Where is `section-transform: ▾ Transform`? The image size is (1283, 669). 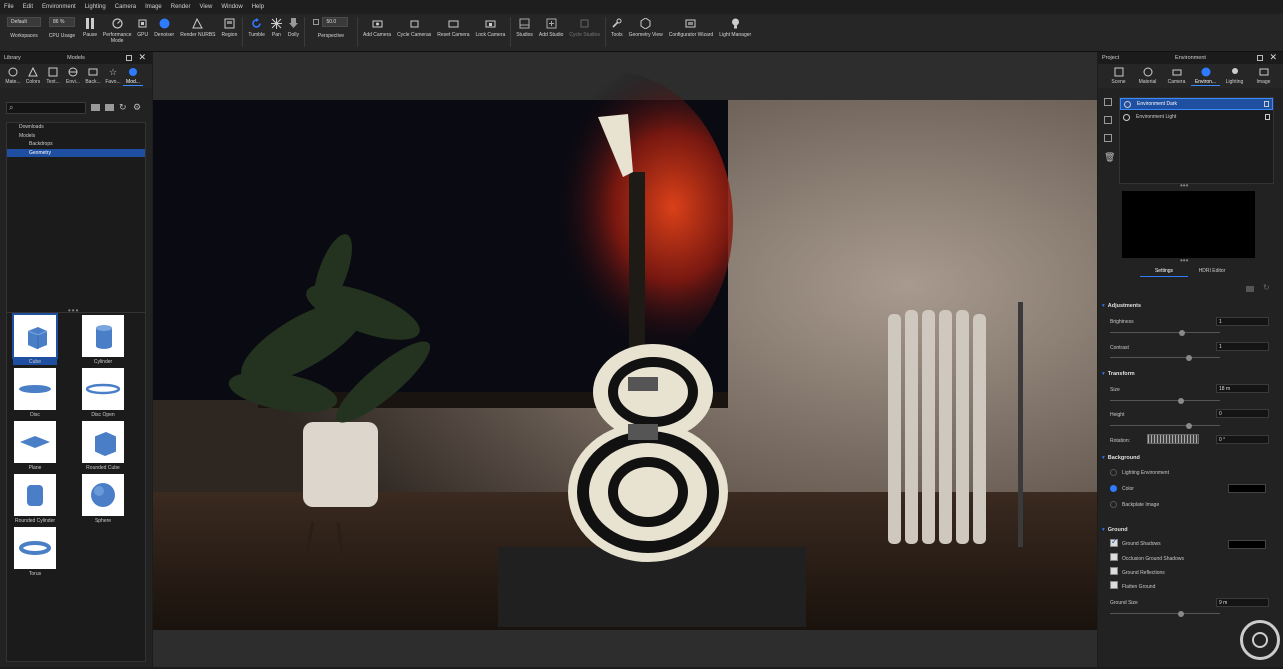 section-transform: ▾ Transform is located at coordinates (1116, 374).